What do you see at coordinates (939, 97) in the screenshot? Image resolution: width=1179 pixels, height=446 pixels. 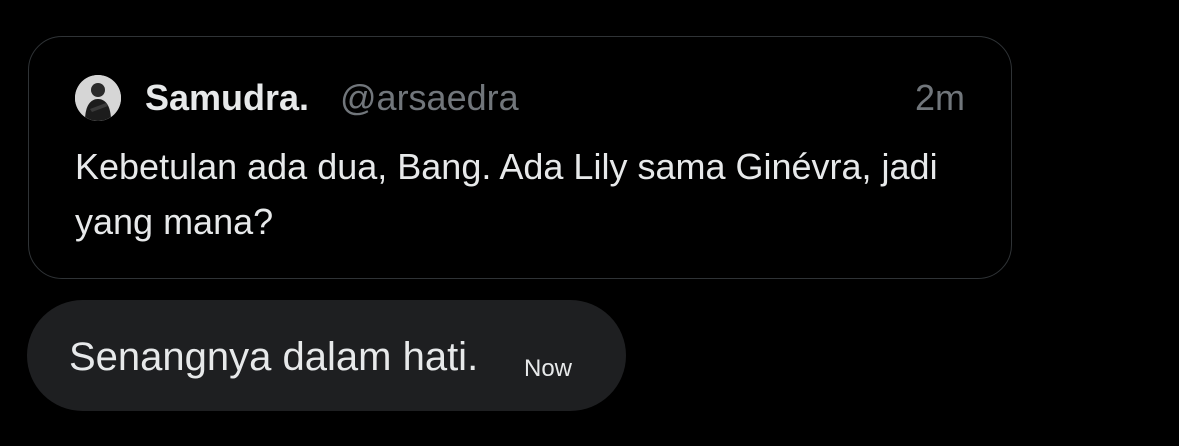 I see `post-timestamp: 2m` at bounding box center [939, 97].